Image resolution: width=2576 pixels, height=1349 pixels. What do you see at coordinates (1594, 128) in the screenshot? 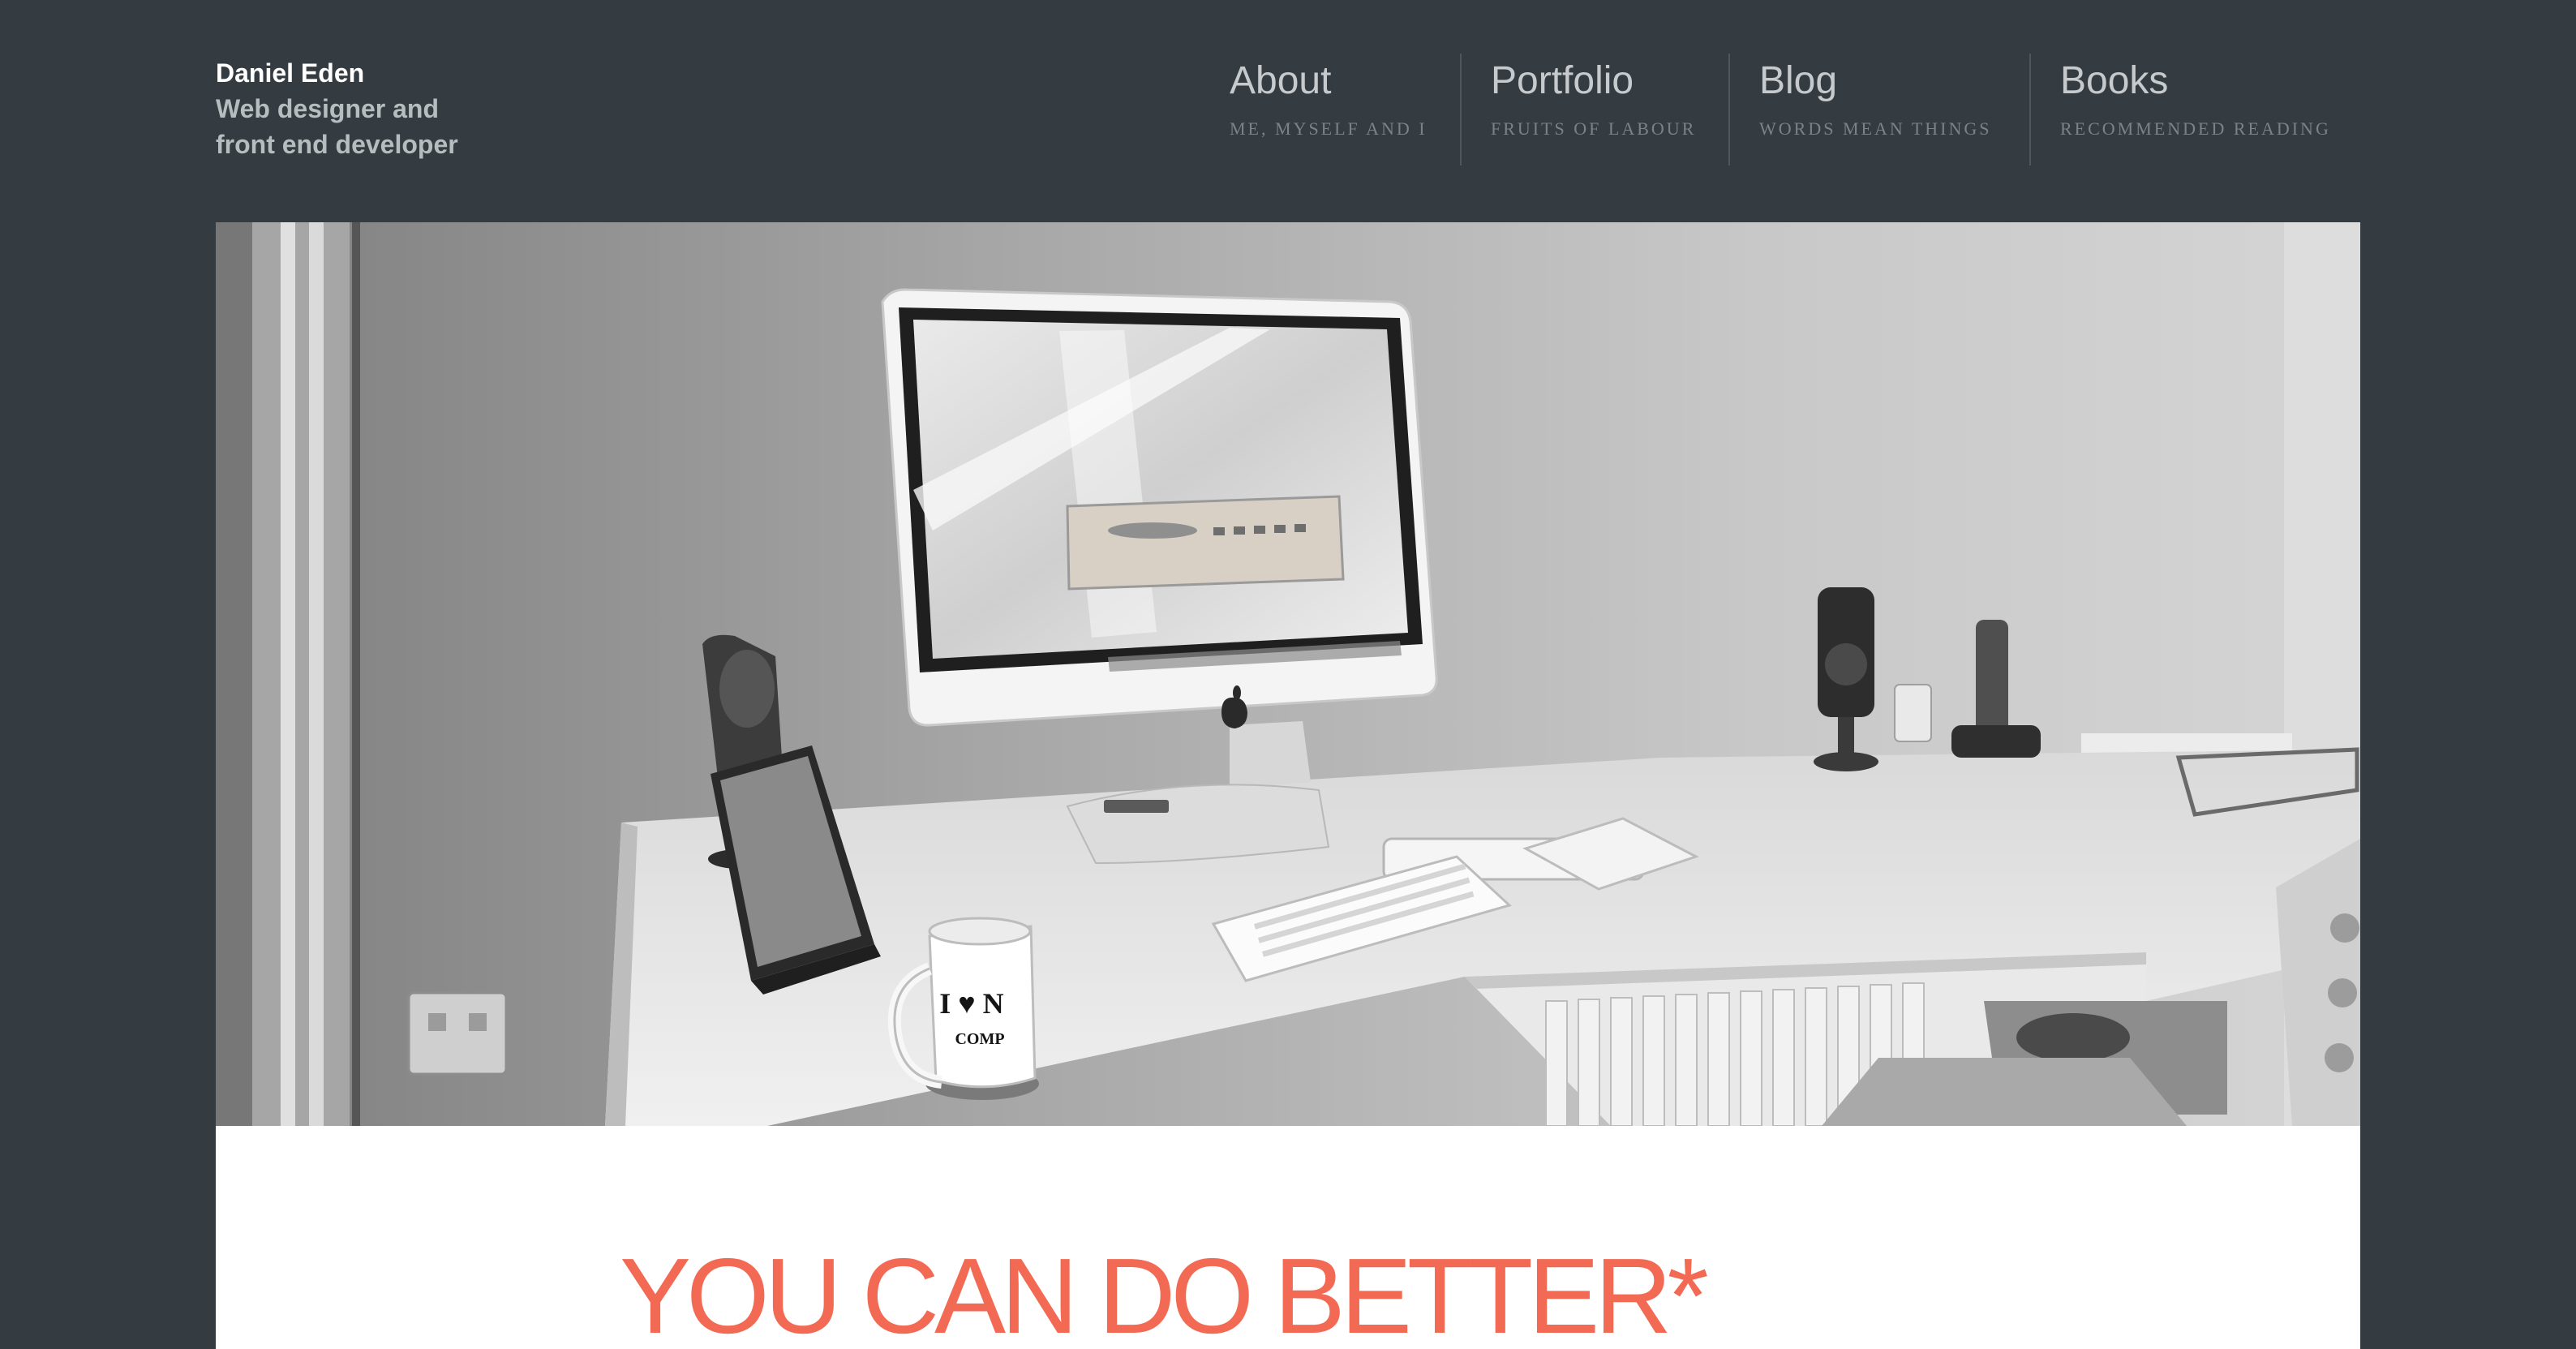
I see `nav-portfolio-subtitle: FRUITS OF LABOUR` at bounding box center [1594, 128].